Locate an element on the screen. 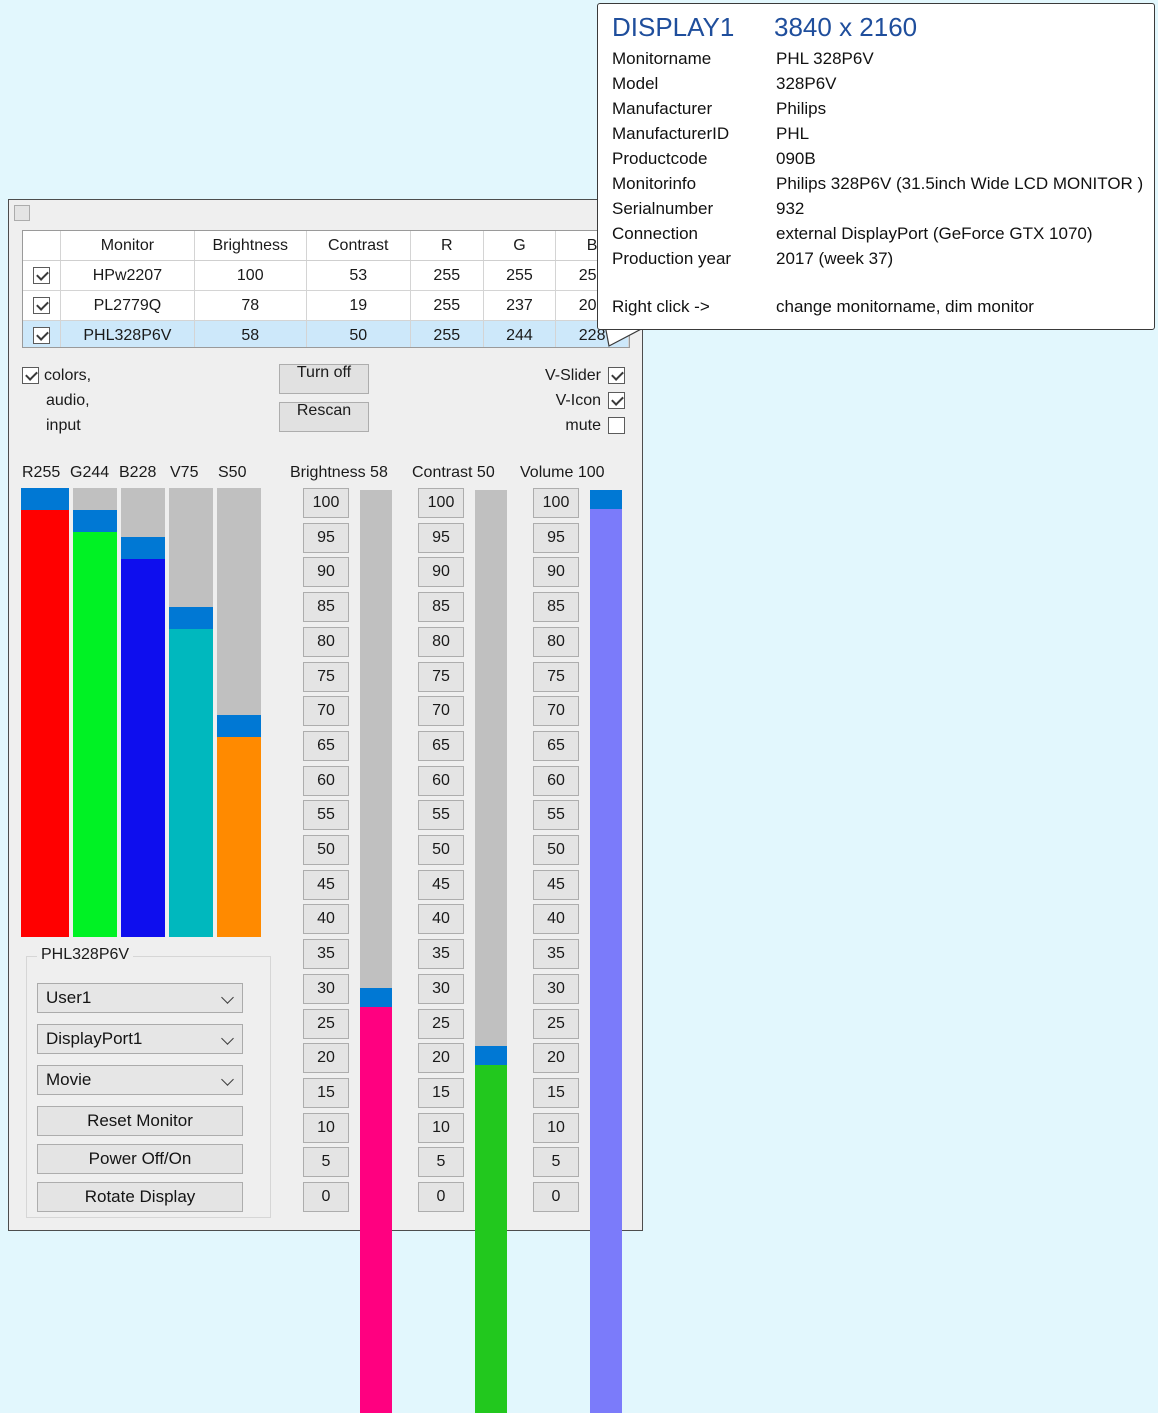 Image resolution: width=1158 pixels, height=1413 pixels. contrast-step-50: 50 is located at coordinates (441, 850).